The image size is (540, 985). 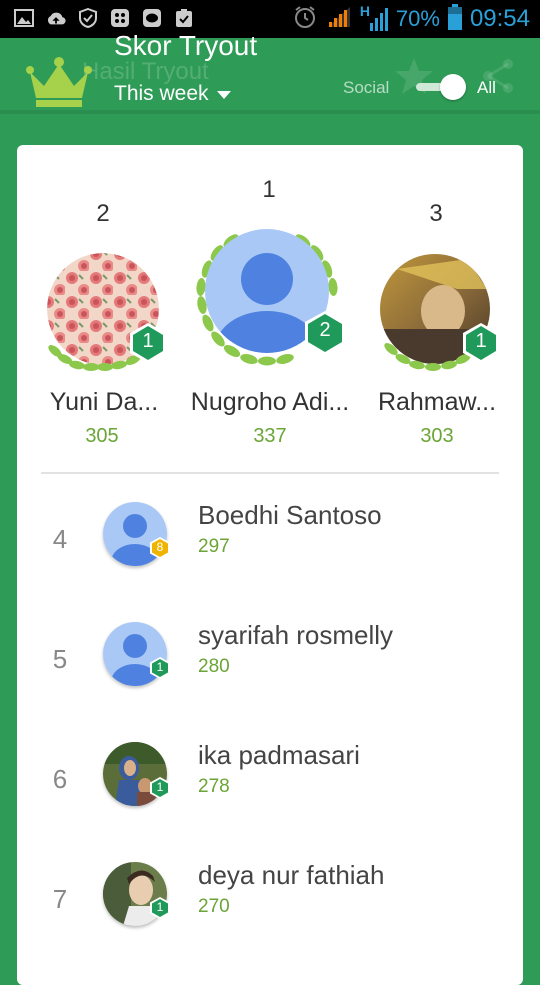 I want to click on list-score: 278, so click(x=214, y=786).